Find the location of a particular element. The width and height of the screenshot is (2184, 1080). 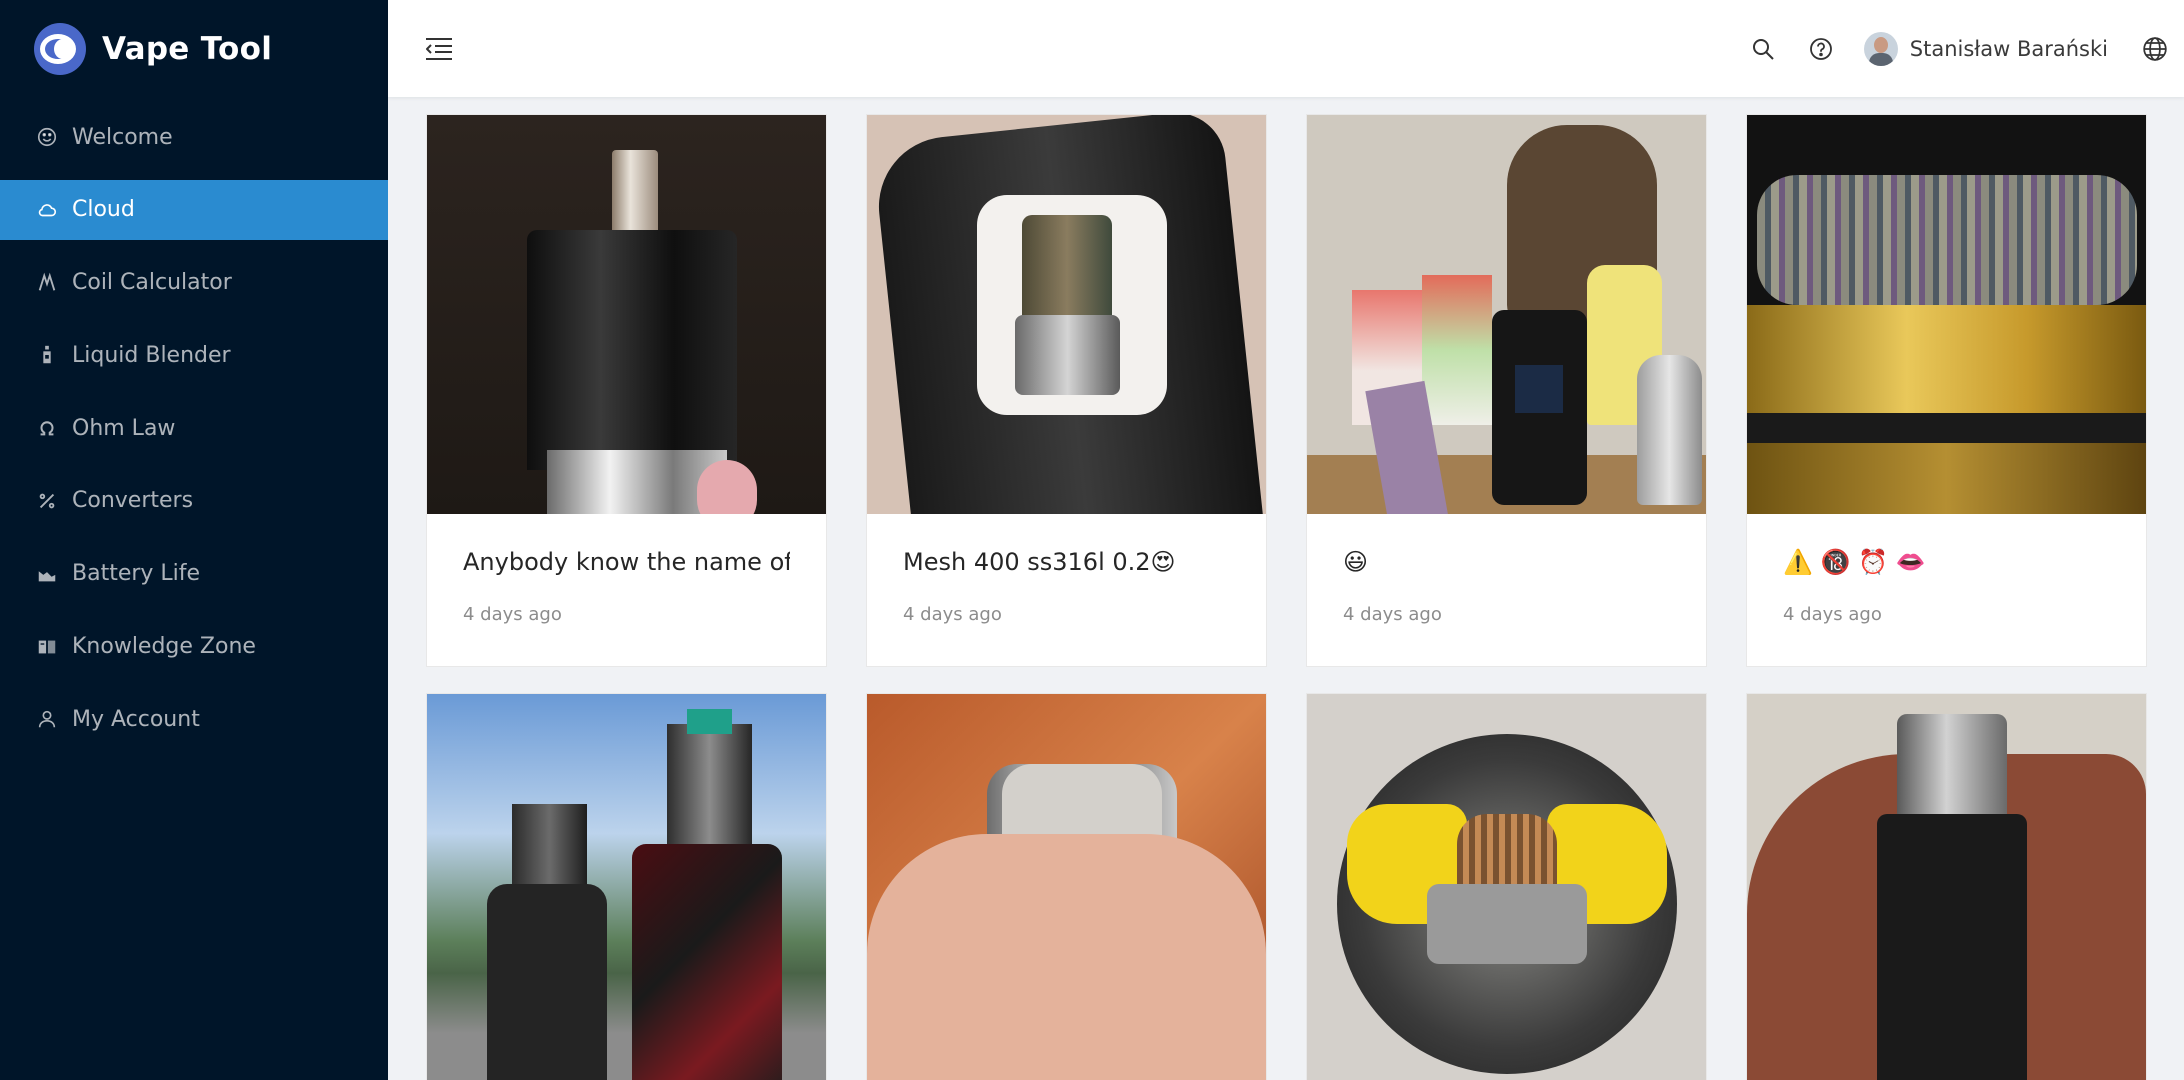

bottle-icon is located at coordinates (47, 355).